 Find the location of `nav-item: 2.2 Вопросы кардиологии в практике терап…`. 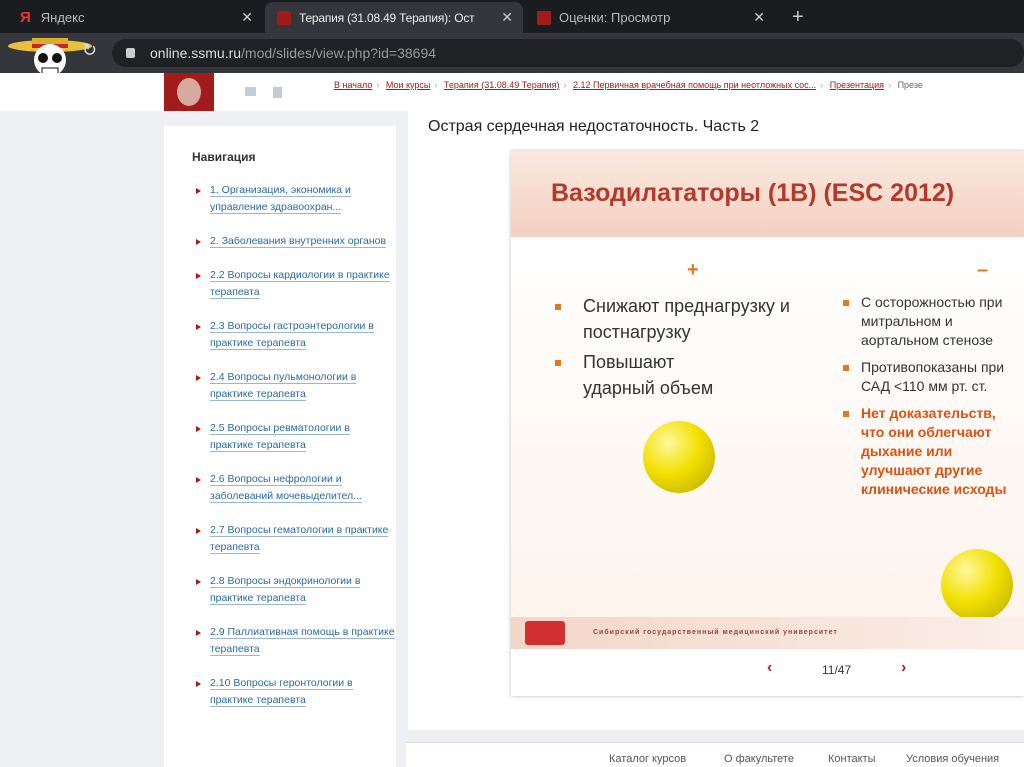

nav-item: 2.2 Вопросы кардиологии в практике терап… is located at coordinates (294, 284).